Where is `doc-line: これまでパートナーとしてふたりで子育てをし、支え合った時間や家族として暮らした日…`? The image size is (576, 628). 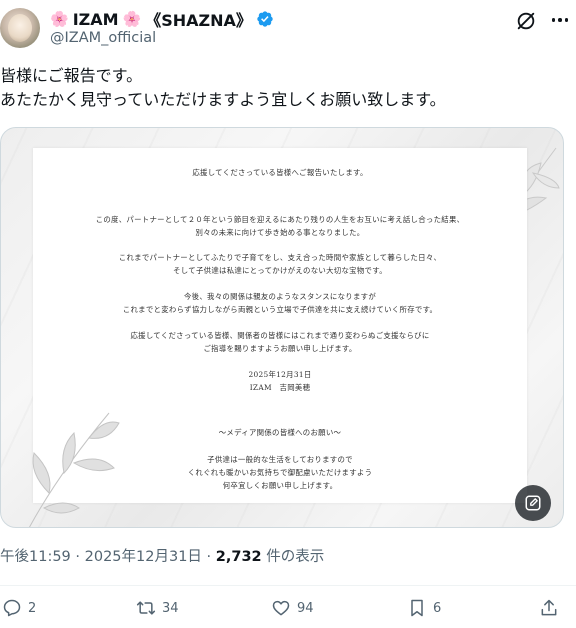
doc-line: これまでパートナーとしてふたりで子育てをし、支え合った時間や家族として暮らした日… is located at coordinates (280, 257).